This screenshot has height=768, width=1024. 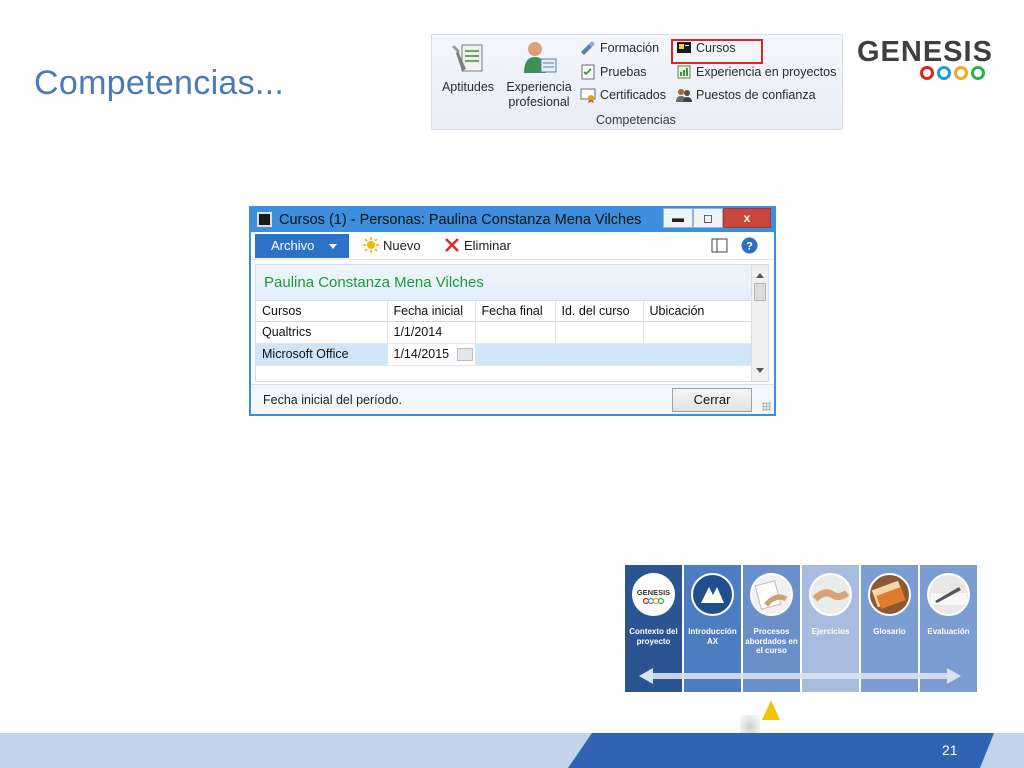 I want to click on pen-icon, so click(x=948, y=594).